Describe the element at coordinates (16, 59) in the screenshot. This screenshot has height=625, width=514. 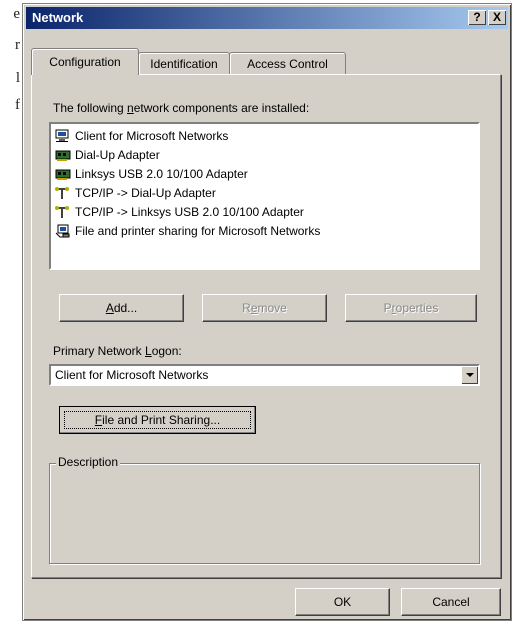
I see `background-document-text: e r l f` at that location.